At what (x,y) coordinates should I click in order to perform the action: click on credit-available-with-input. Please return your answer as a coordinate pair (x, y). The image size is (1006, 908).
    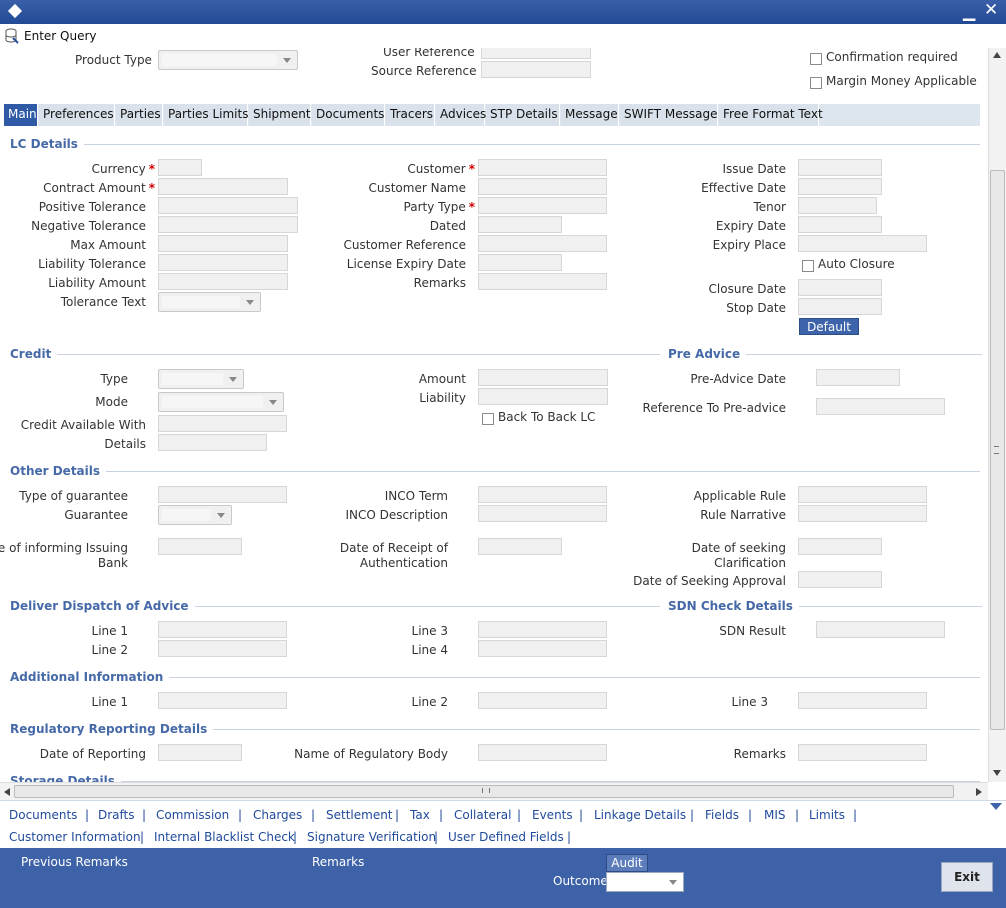
    Looking at the image, I should click on (222, 423).